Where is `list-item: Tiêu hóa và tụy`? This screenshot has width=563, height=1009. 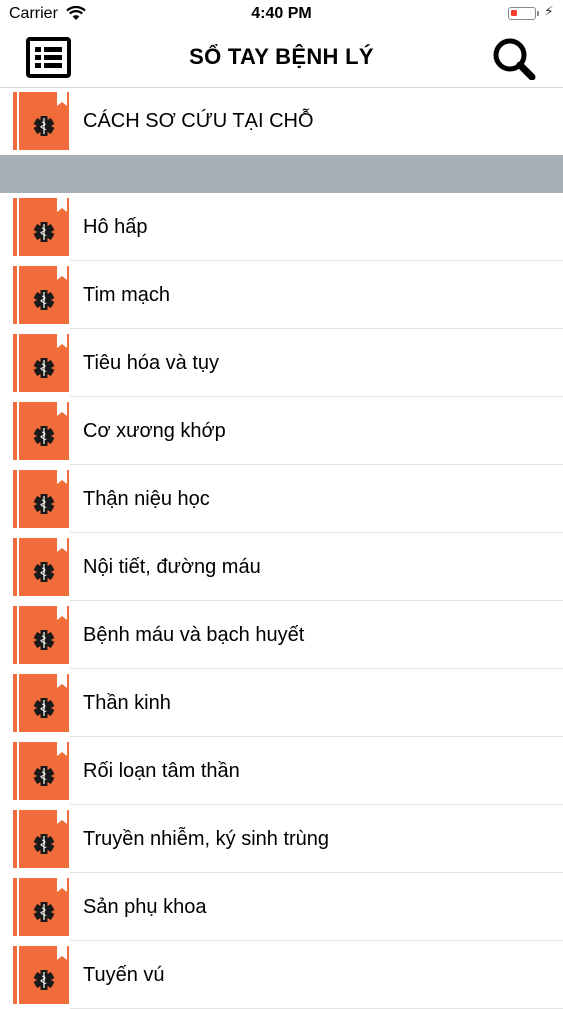 list-item: Tiêu hóa và tụy is located at coordinates (281, 363).